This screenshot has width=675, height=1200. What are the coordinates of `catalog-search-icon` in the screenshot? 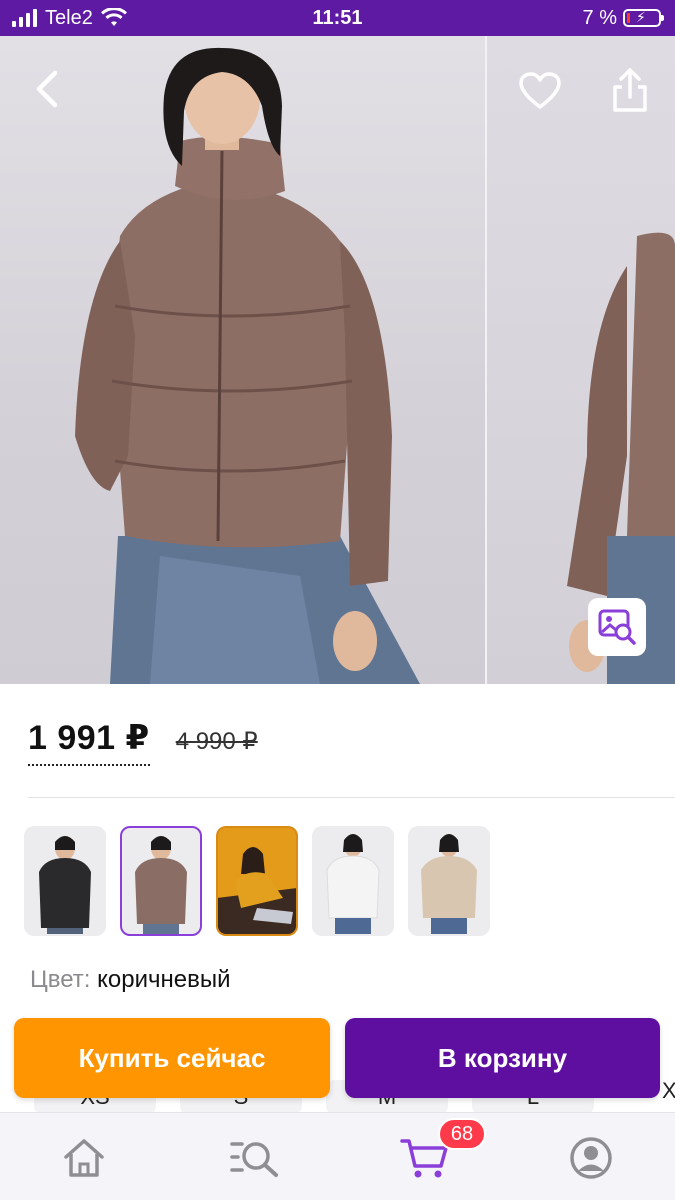 It's located at (254, 1159).